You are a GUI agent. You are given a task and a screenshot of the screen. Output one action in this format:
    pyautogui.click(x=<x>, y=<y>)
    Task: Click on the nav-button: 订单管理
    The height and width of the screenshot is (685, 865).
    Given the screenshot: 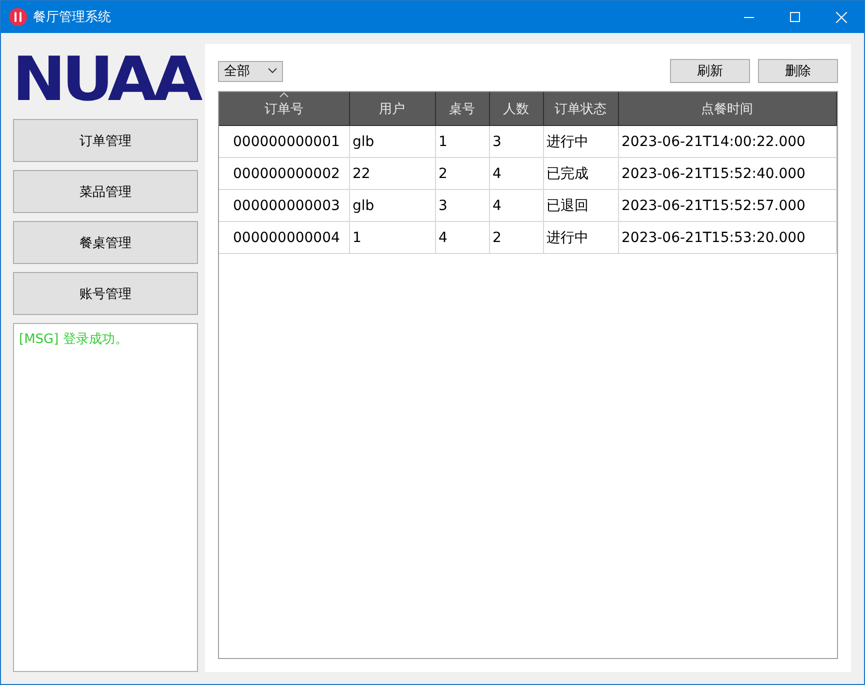 What is the action you would take?
    pyautogui.click(x=105, y=140)
    